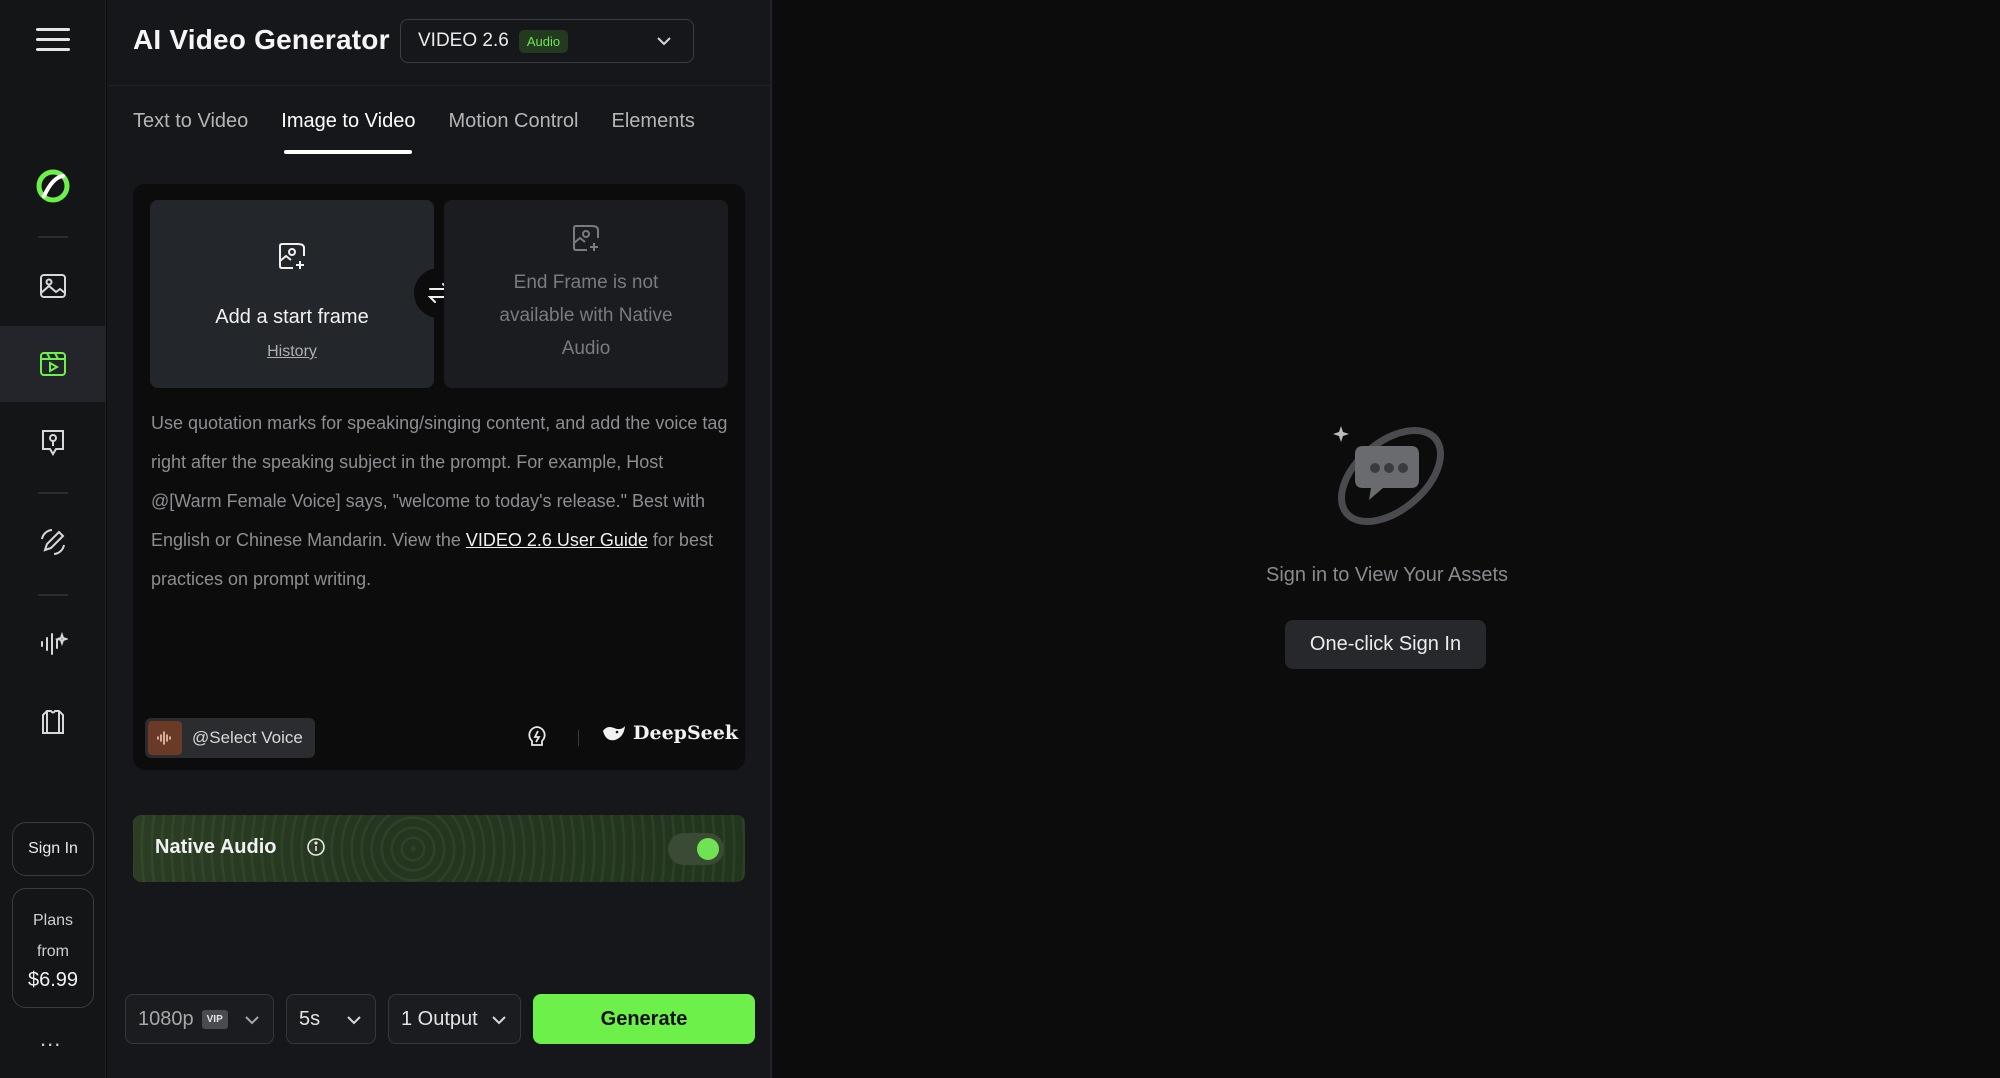 Image resolution: width=2000 pixels, height=1078 pixels. What do you see at coordinates (165, 738) in the screenshot?
I see `waveform-icon` at bounding box center [165, 738].